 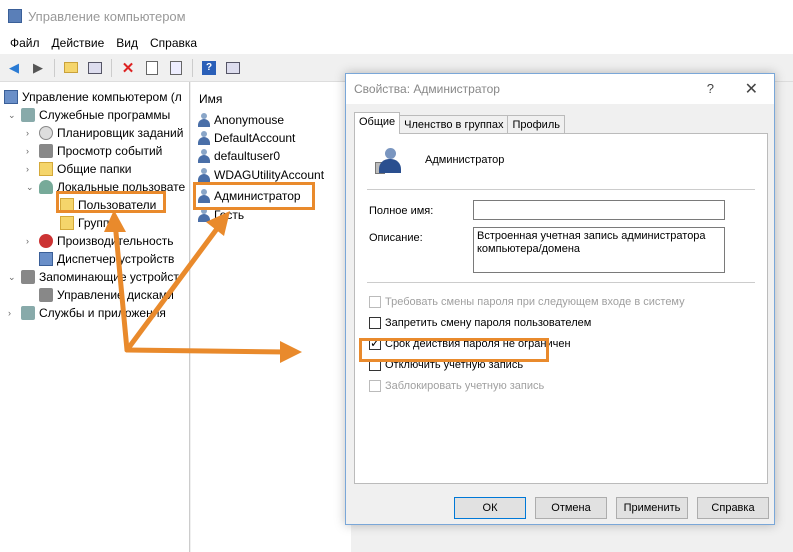 What do you see at coordinates (254, 196) in the screenshot?
I see `highlight-administrator` at bounding box center [254, 196].